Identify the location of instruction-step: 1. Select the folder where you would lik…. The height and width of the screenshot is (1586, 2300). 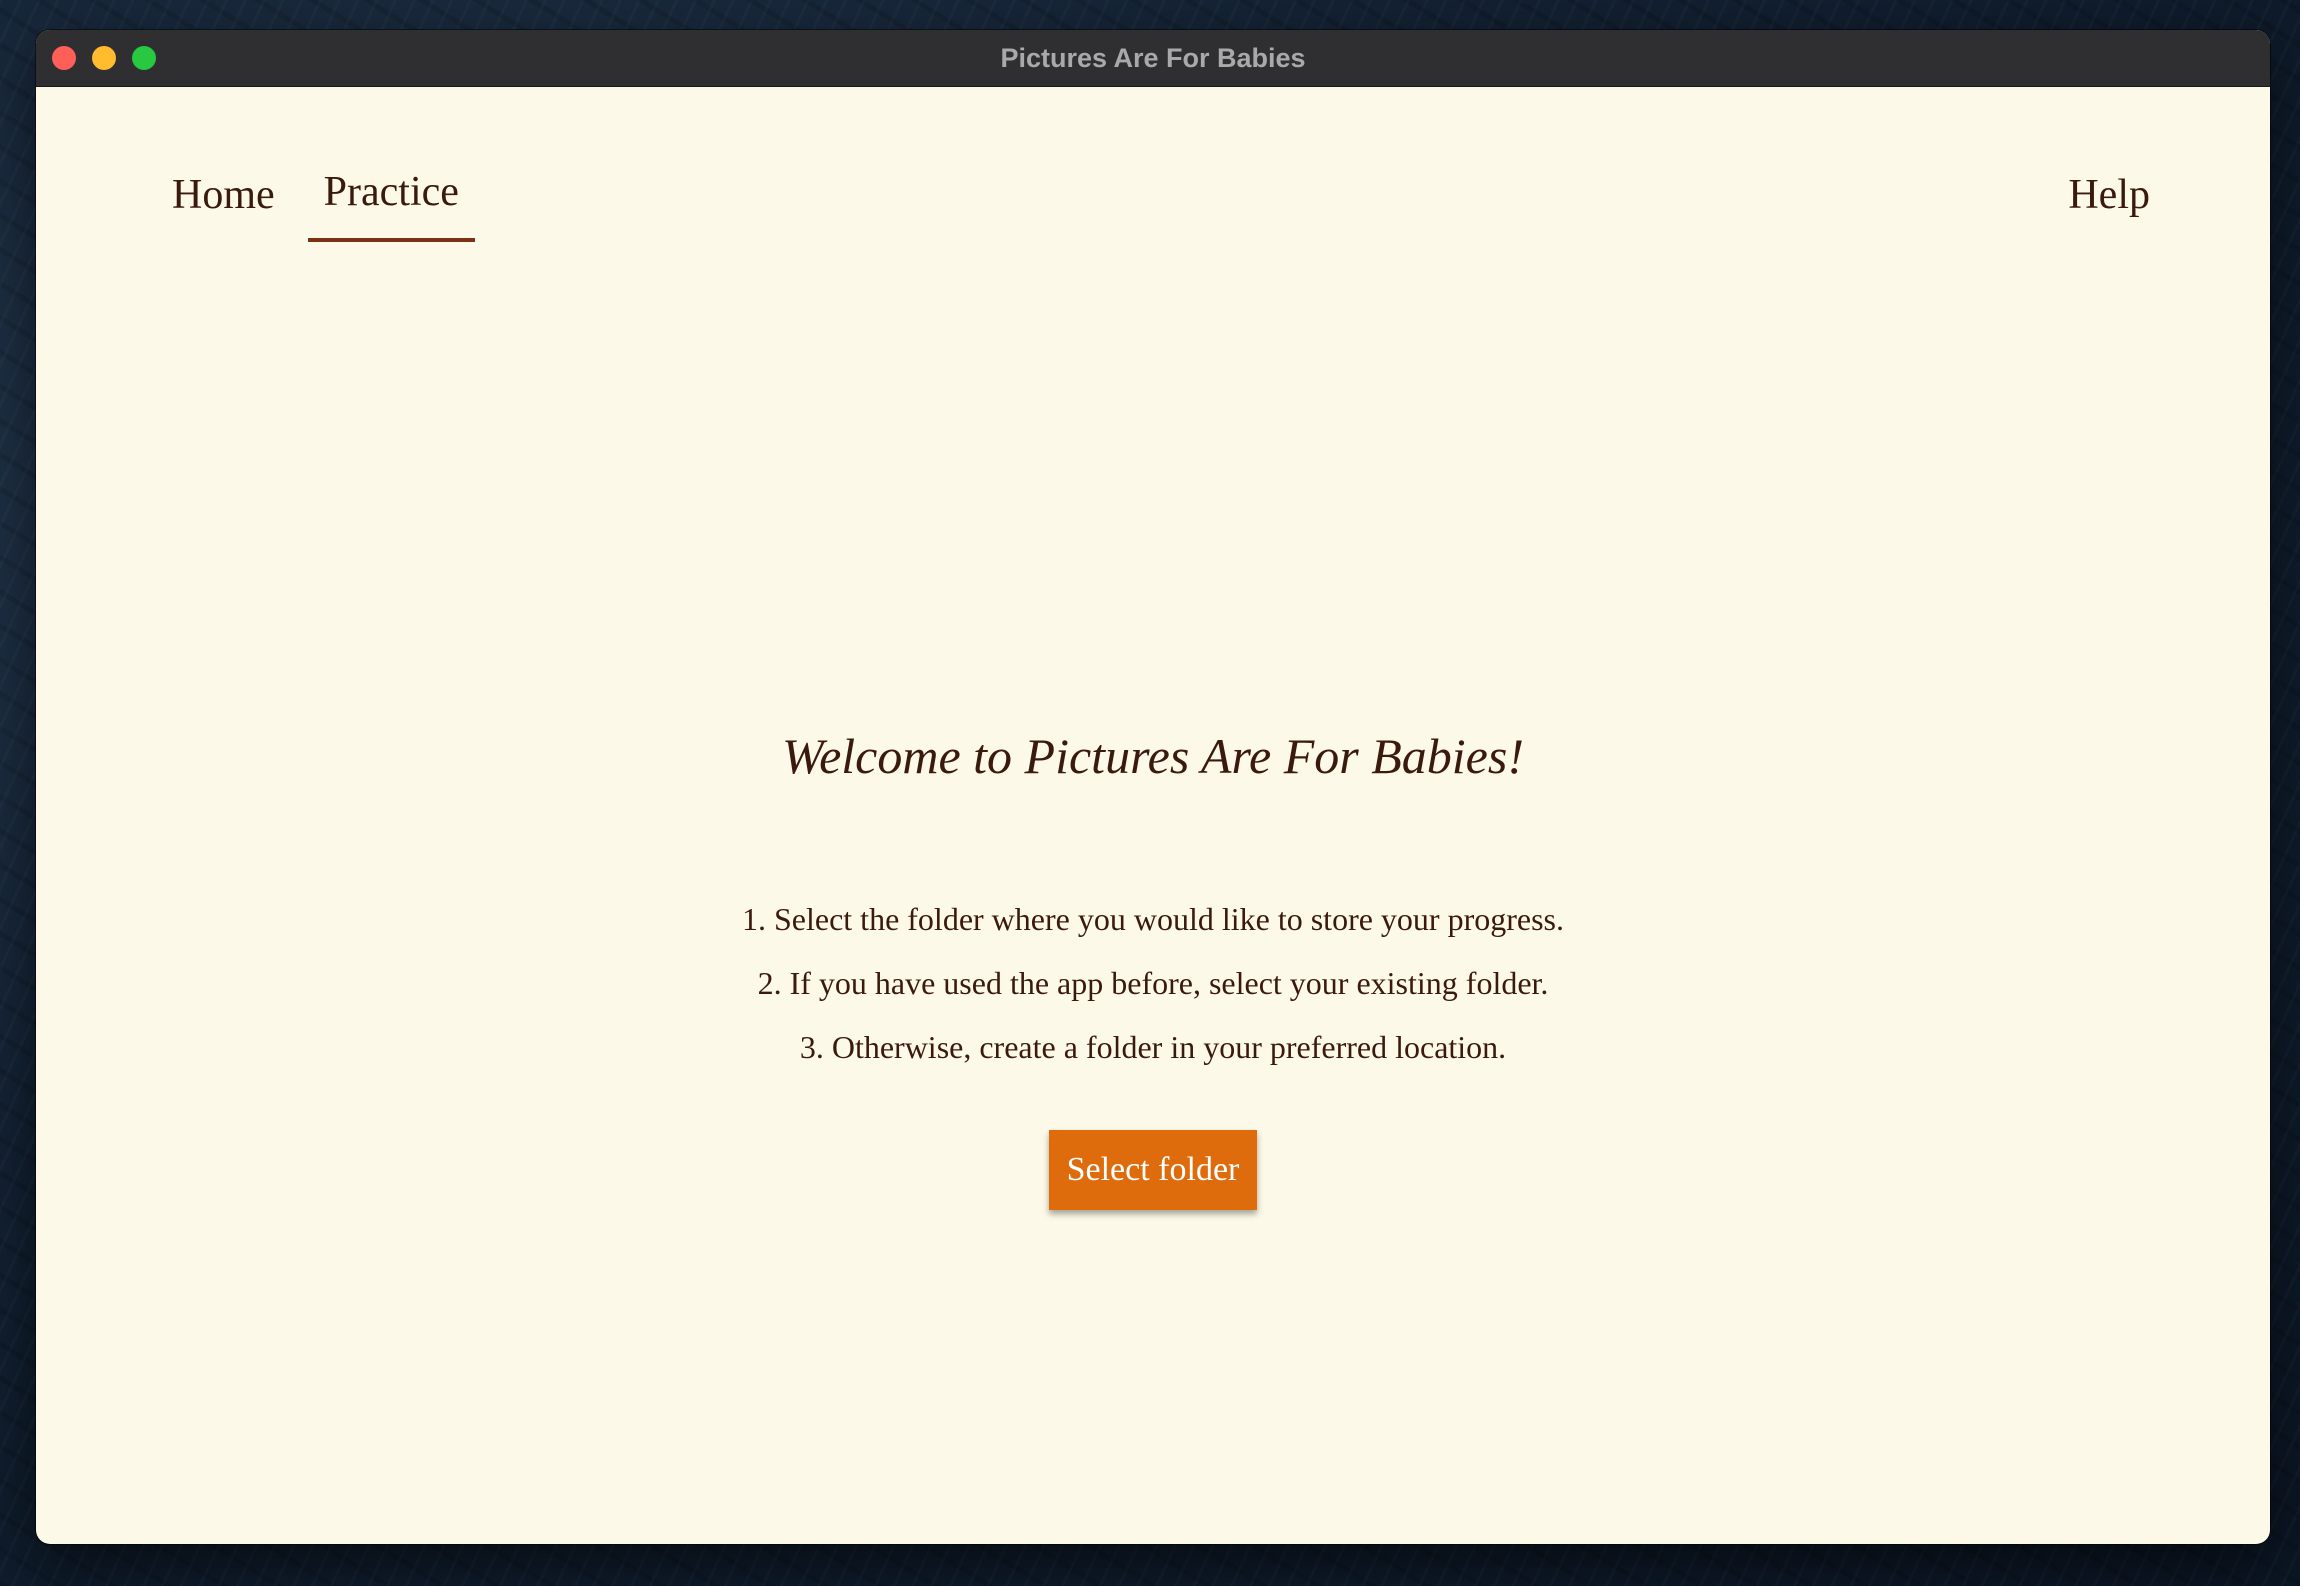
(1152, 919).